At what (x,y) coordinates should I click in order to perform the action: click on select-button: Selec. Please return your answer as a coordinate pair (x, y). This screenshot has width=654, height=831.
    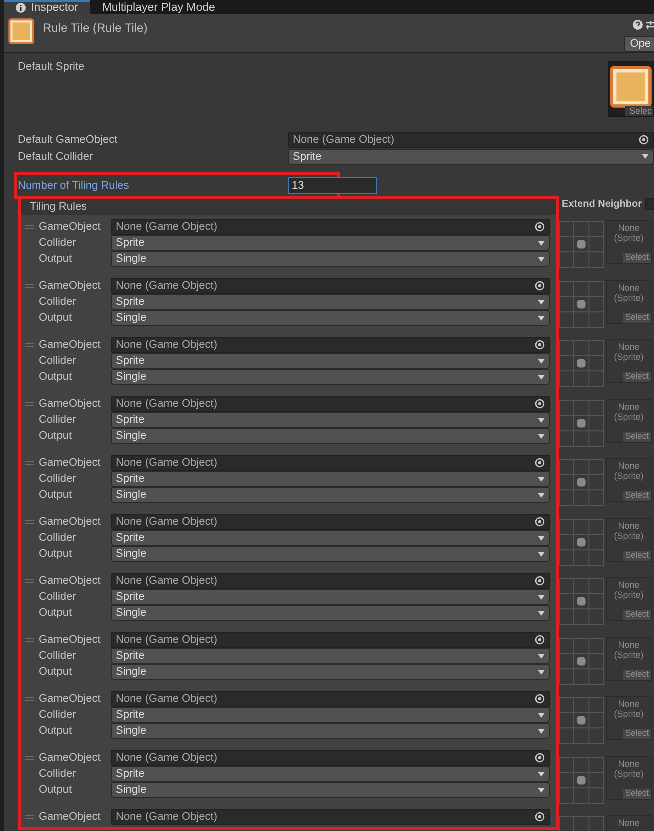
    Looking at the image, I should click on (639, 111).